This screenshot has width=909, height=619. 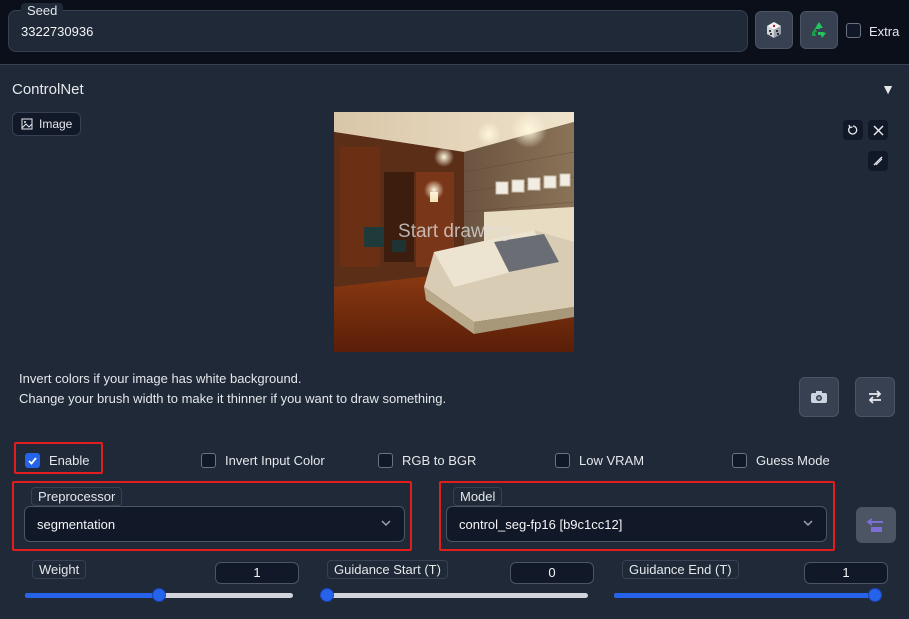 I want to click on rgb-to-bgr-checkbox: RGB to BGR, so click(x=427, y=460).